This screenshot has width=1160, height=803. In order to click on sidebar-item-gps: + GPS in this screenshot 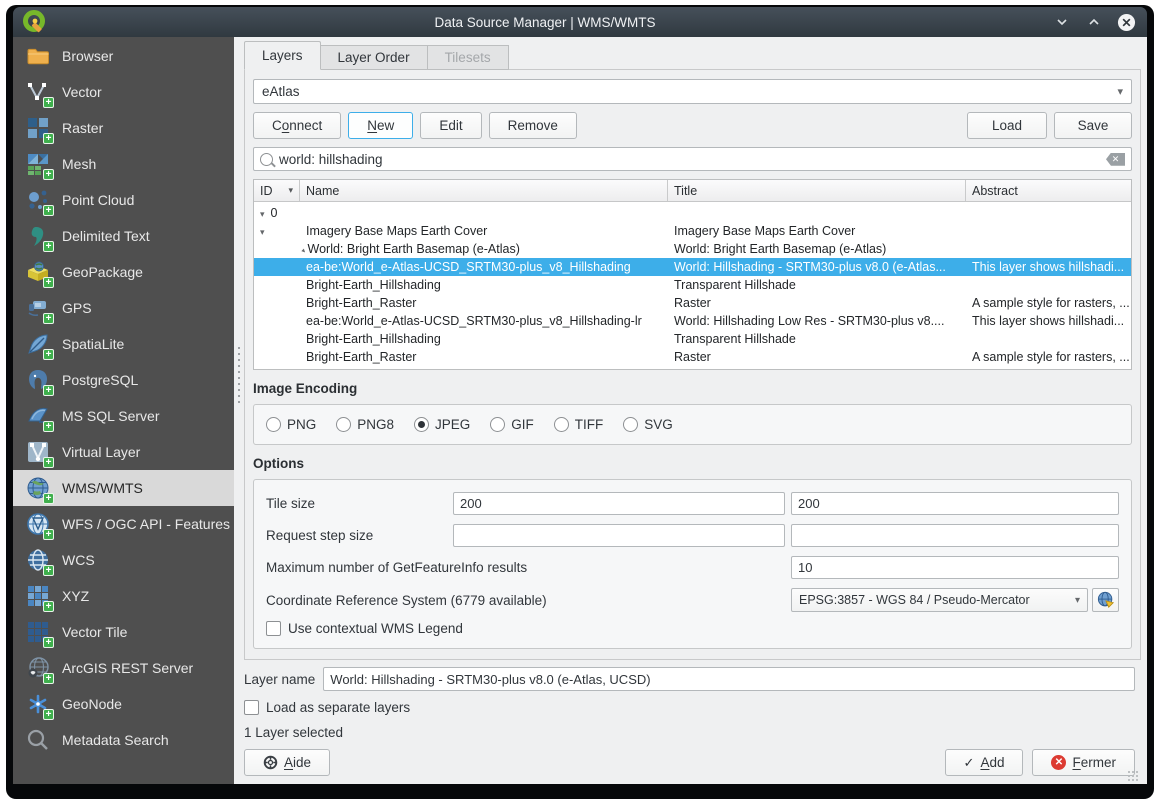, I will do `click(123, 308)`.